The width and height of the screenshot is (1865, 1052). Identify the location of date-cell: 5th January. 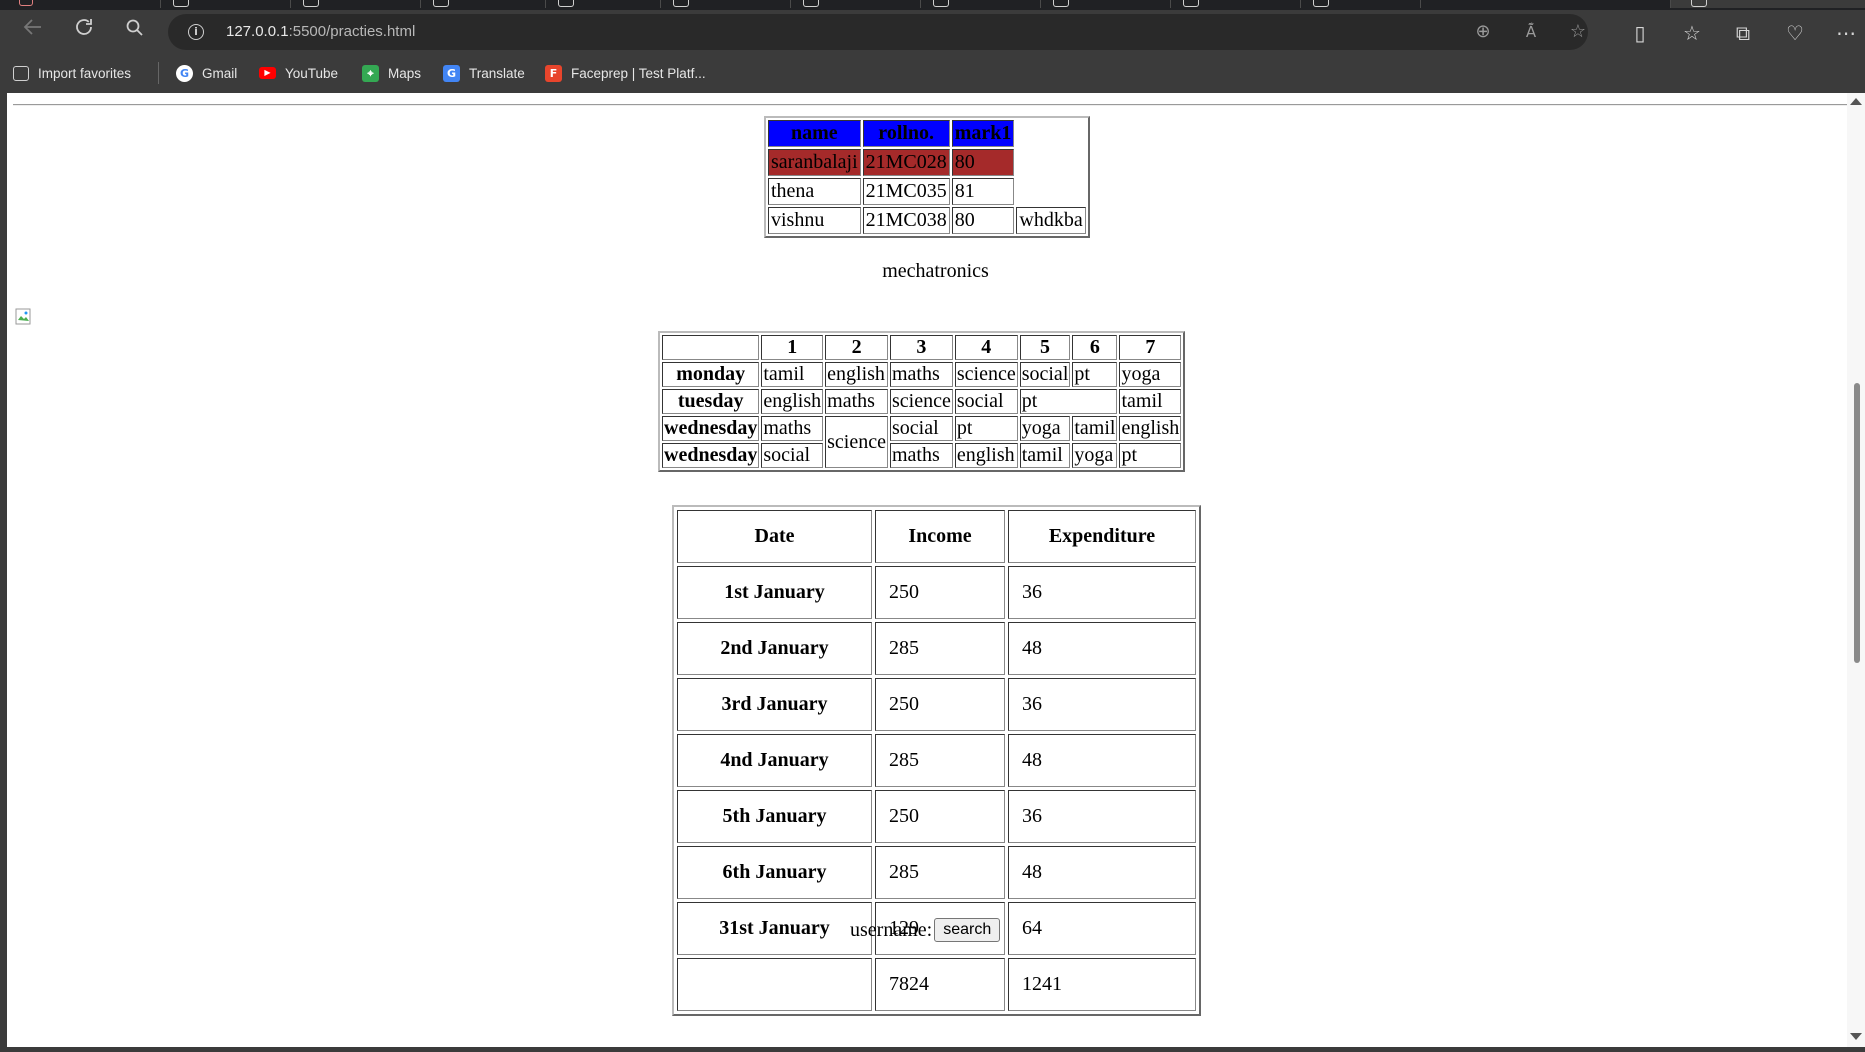
(774, 816).